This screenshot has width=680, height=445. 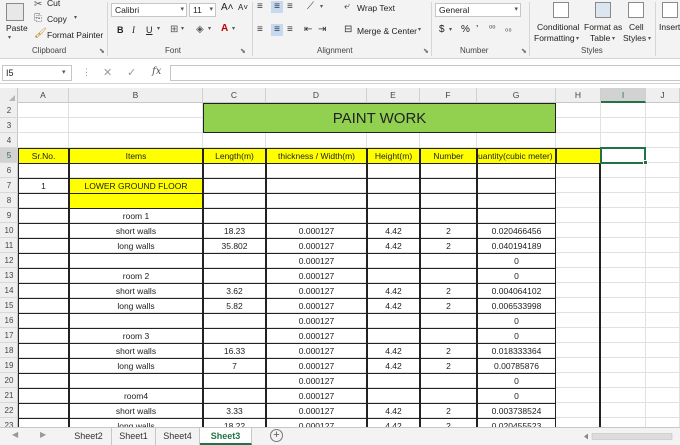 I want to click on align-right-icon: ≡, so click(x=290, y=30).